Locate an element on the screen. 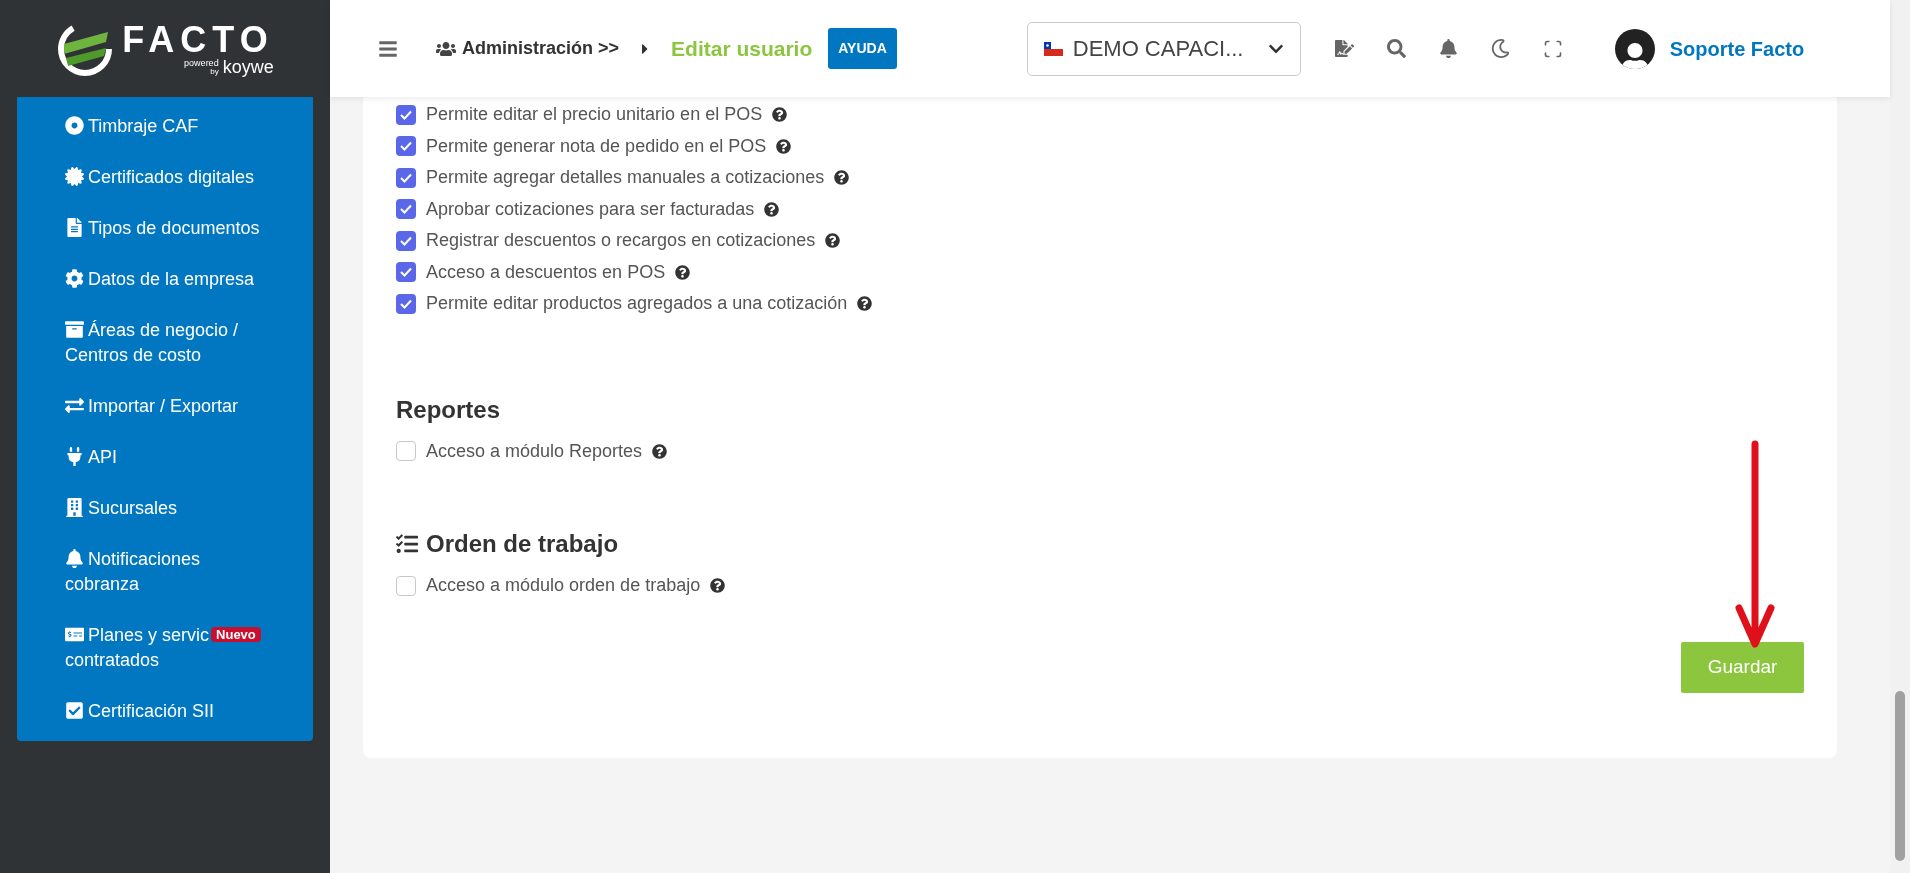 Image resolution: width=1910 pixels, height=873 pixels. permission-label: Permite editar productos agregados a una cotización is located at coordinates (637, 304).